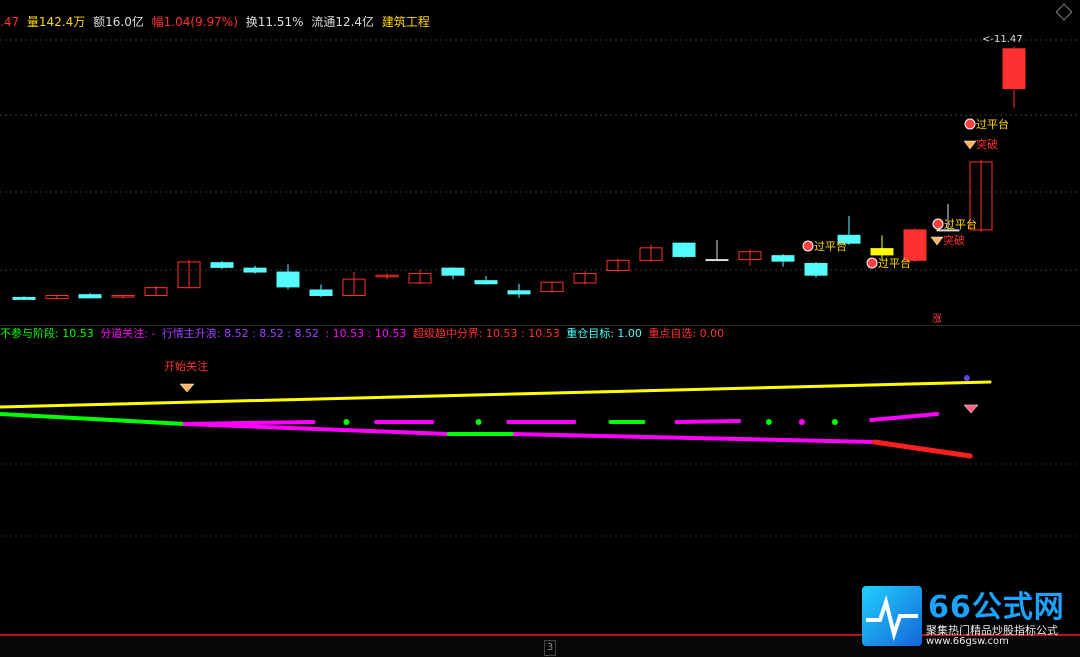 The width and height of the screenshot is (1080, 657). What do you see at coordinates (892, 616) in the screenshot?
I see `logo-mark-icon` at bounding box center [892, 616].